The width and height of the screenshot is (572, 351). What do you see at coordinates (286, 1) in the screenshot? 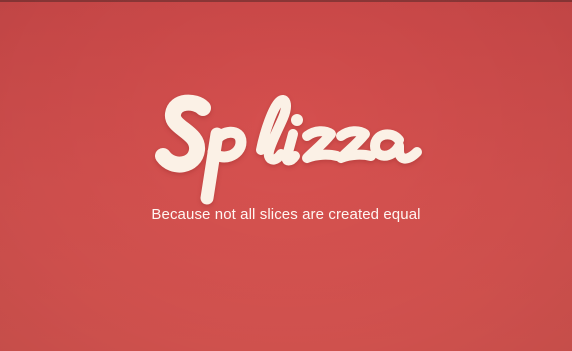
I see `top-border-line` at bounding box center [286, 1].